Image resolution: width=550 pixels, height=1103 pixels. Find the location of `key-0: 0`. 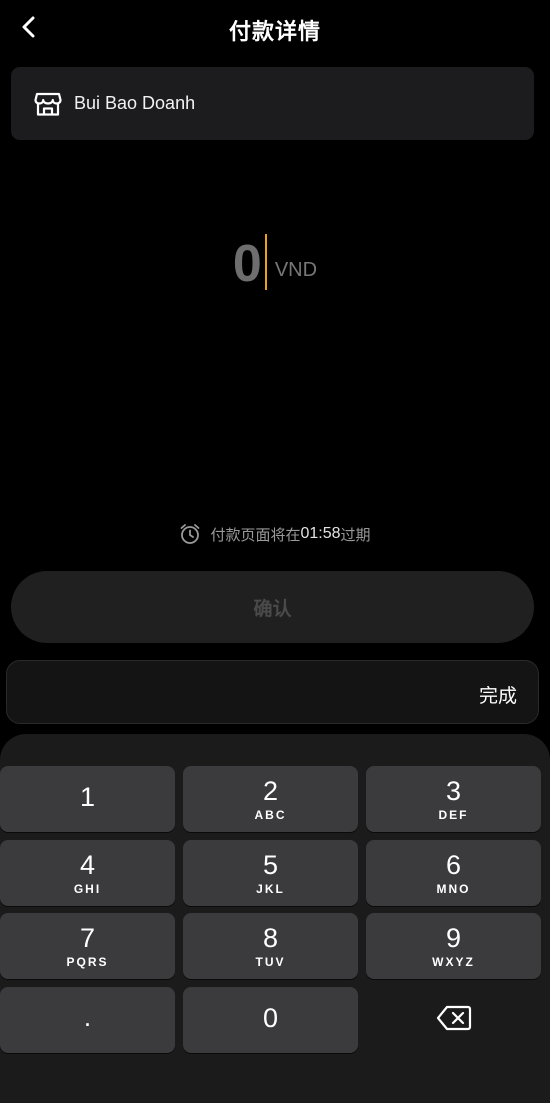

key-0: 0 is located at coordinates (270, 1020).